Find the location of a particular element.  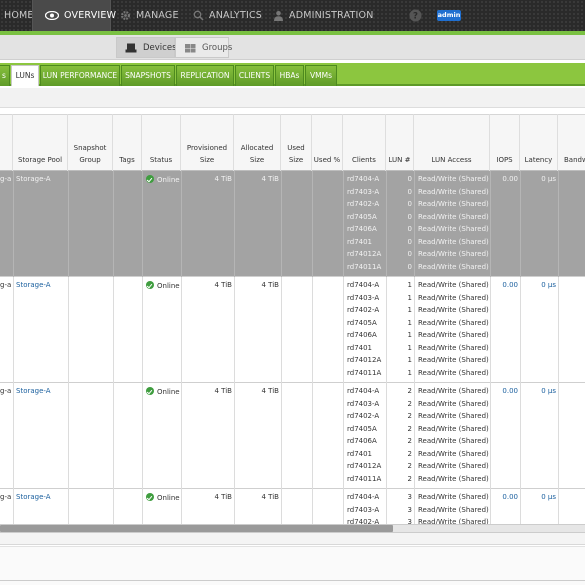

nav-home: HOME is located at coordinates (16, 15).